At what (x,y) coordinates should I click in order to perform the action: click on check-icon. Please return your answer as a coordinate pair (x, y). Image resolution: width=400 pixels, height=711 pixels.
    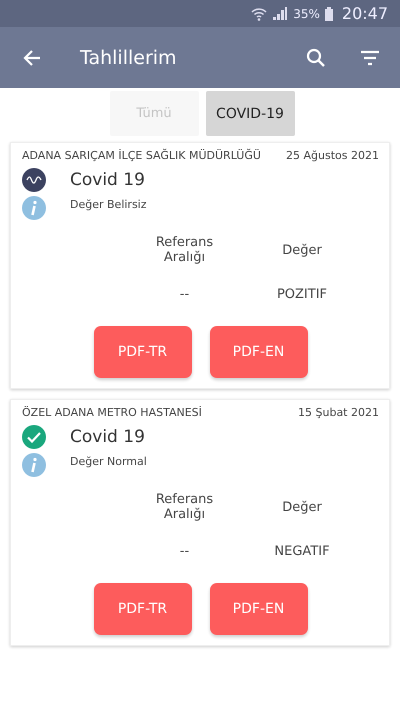
    Looking at the image, I should click on (34, 437).